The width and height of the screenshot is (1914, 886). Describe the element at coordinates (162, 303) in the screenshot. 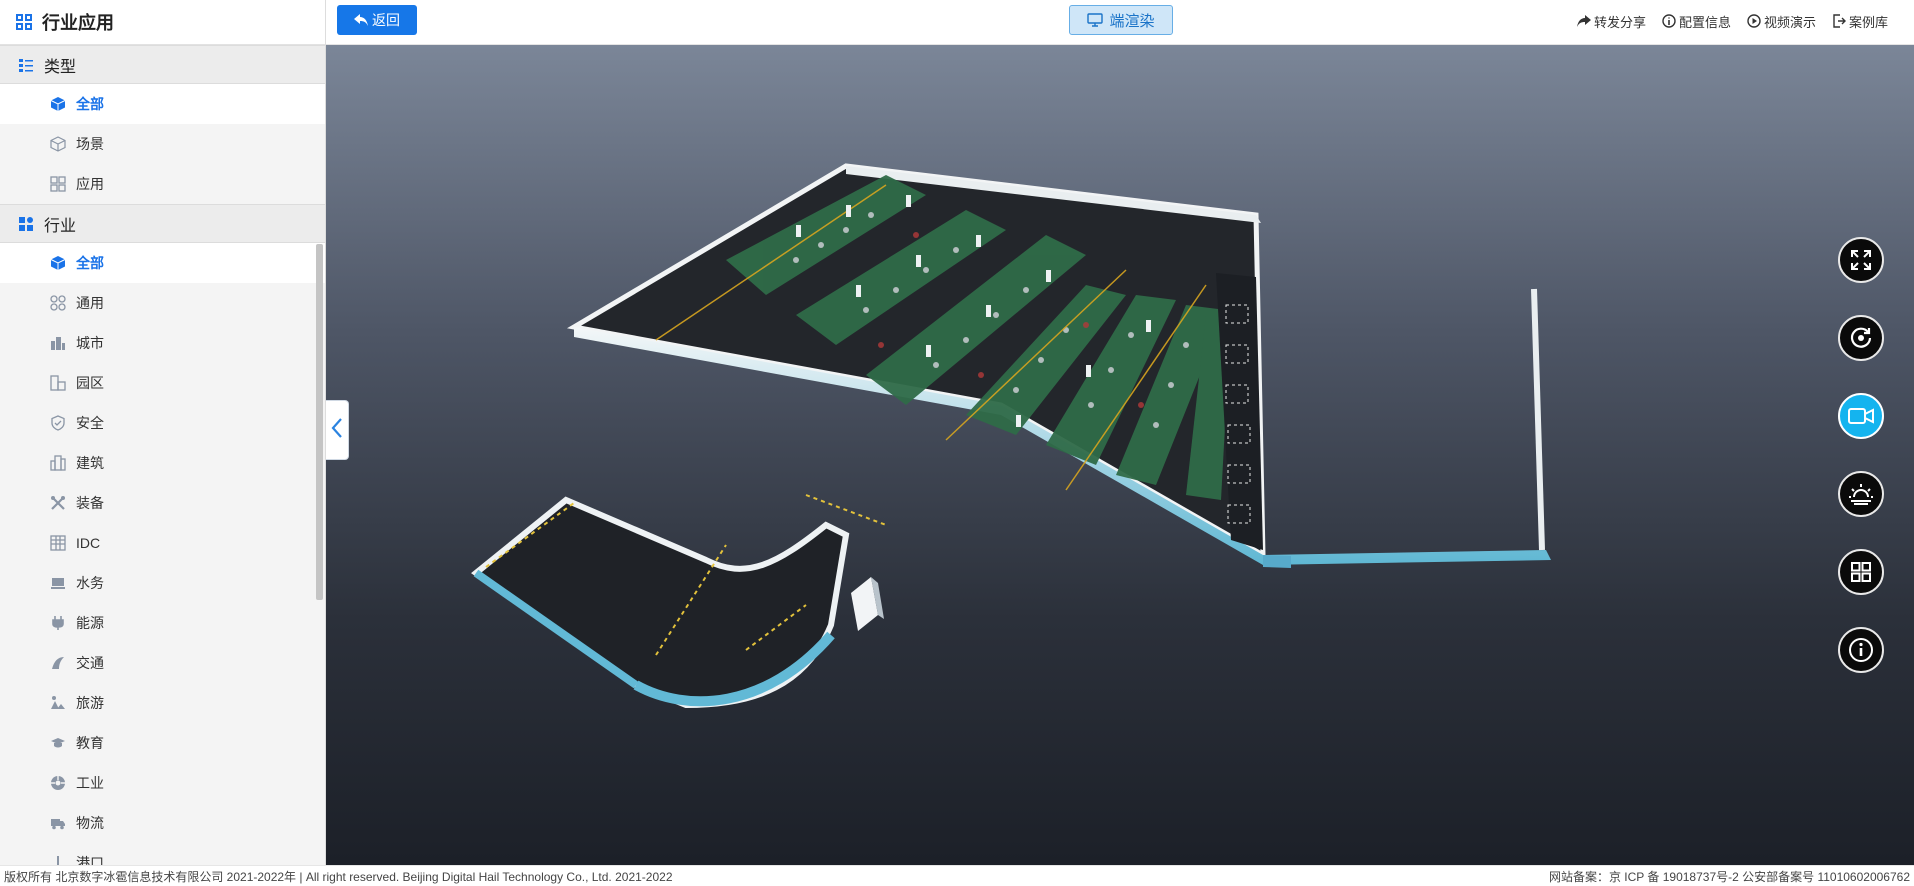

I see `industry-item-general: 通用` at that location.